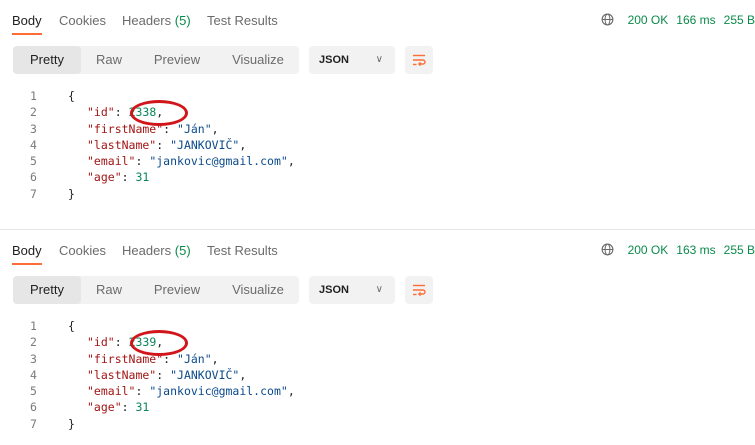 The width and height of the screenshot is (755, 445). What do you see at coordinates (695, 20) in the screenshot?
I see `response-time: 166 ms` at bounding box center [695, 20].